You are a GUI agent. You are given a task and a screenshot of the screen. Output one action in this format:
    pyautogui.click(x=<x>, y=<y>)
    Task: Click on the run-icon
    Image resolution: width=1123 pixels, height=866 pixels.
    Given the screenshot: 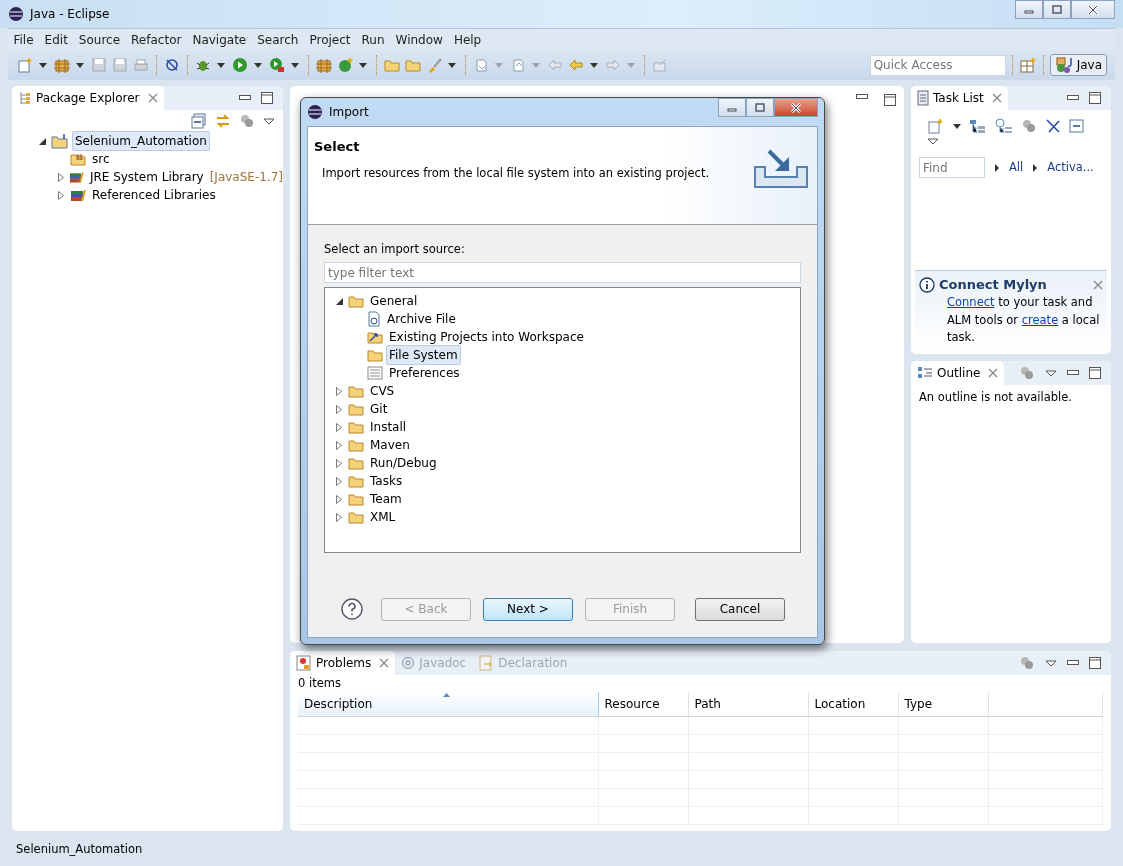 What is the action you would take?
    pyautogui.click(x=240, y=65)
    